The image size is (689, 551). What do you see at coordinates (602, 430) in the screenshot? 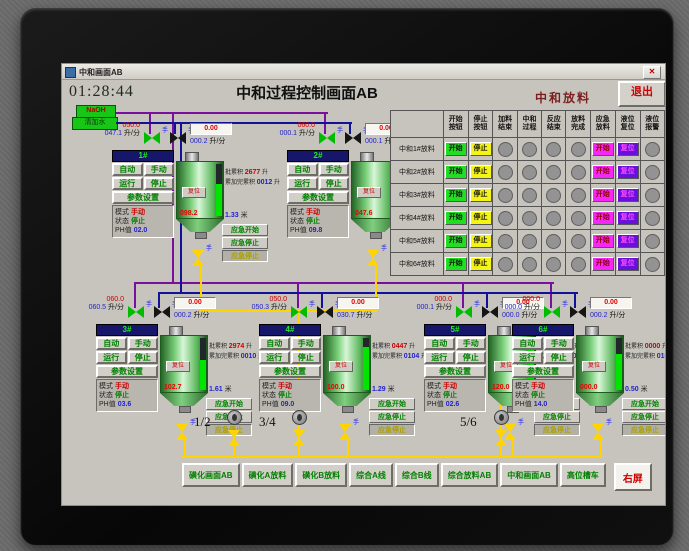
I see `discharge-valve-icon: 手` at bounding box center [602, 430].